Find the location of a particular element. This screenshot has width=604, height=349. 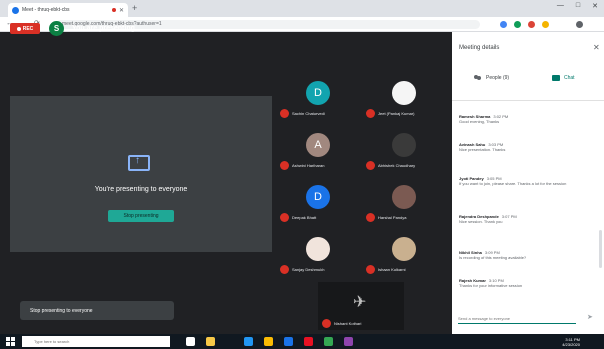

participant-tile: ✈ Nishant Kothari is located at coordinates (361, 306).